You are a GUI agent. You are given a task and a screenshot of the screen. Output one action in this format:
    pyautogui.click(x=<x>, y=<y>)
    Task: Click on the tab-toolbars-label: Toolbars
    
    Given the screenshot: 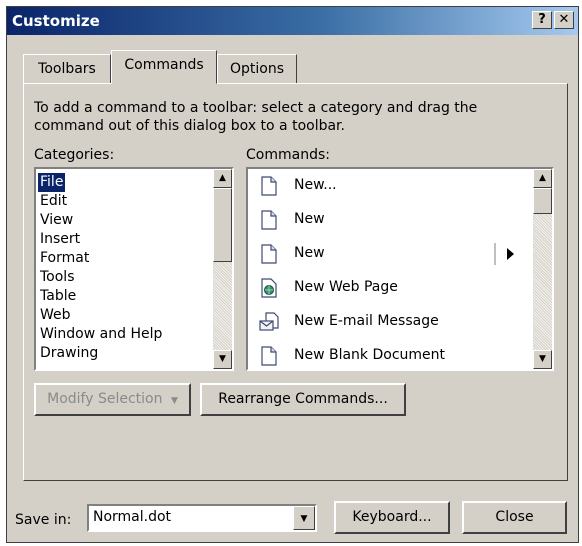 What is the action you would take?
    pyautogui.click(x=67, y=69)
    